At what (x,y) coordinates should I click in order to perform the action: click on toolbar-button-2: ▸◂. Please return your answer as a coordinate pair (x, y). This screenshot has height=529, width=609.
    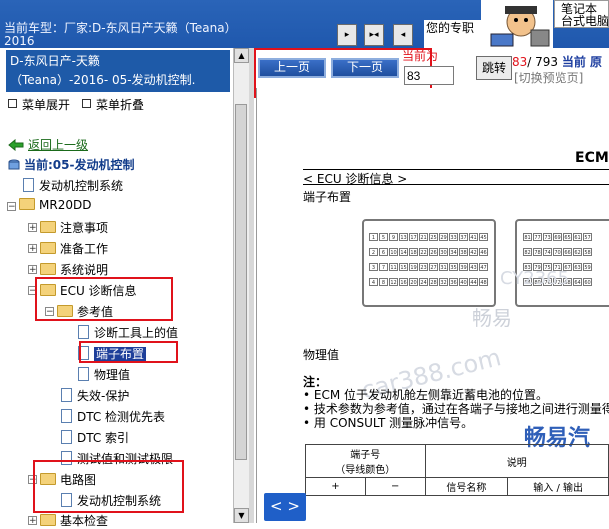
    Looking at the image, I should click on (374, 35).